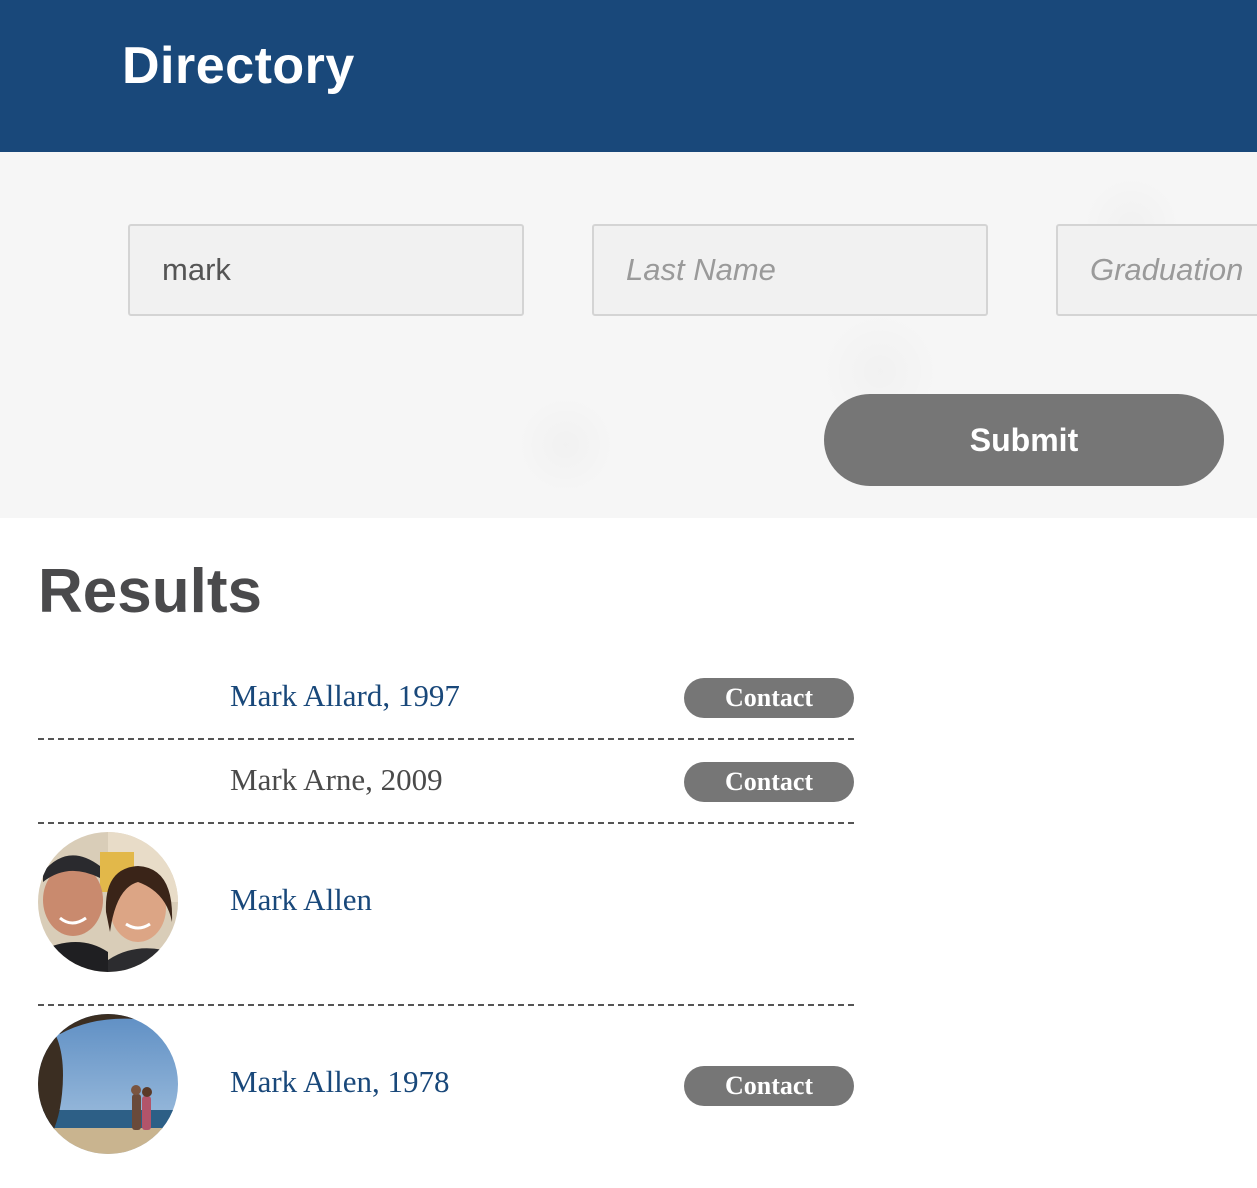 The height and width of the screenshot is (1188, 1257). What do you see at coordinates (446, 915) in the screenshot?
I see `list-item: Mark Allen` at bounding box center [446, 915].